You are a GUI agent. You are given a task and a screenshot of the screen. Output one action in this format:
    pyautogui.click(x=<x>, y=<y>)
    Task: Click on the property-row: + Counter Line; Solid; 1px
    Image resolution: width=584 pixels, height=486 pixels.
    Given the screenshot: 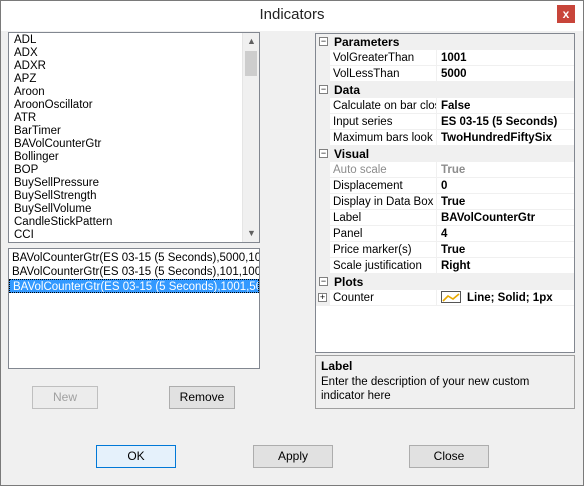 What is the action you would take?
    pyautogui.click(x=445, y=298)
    